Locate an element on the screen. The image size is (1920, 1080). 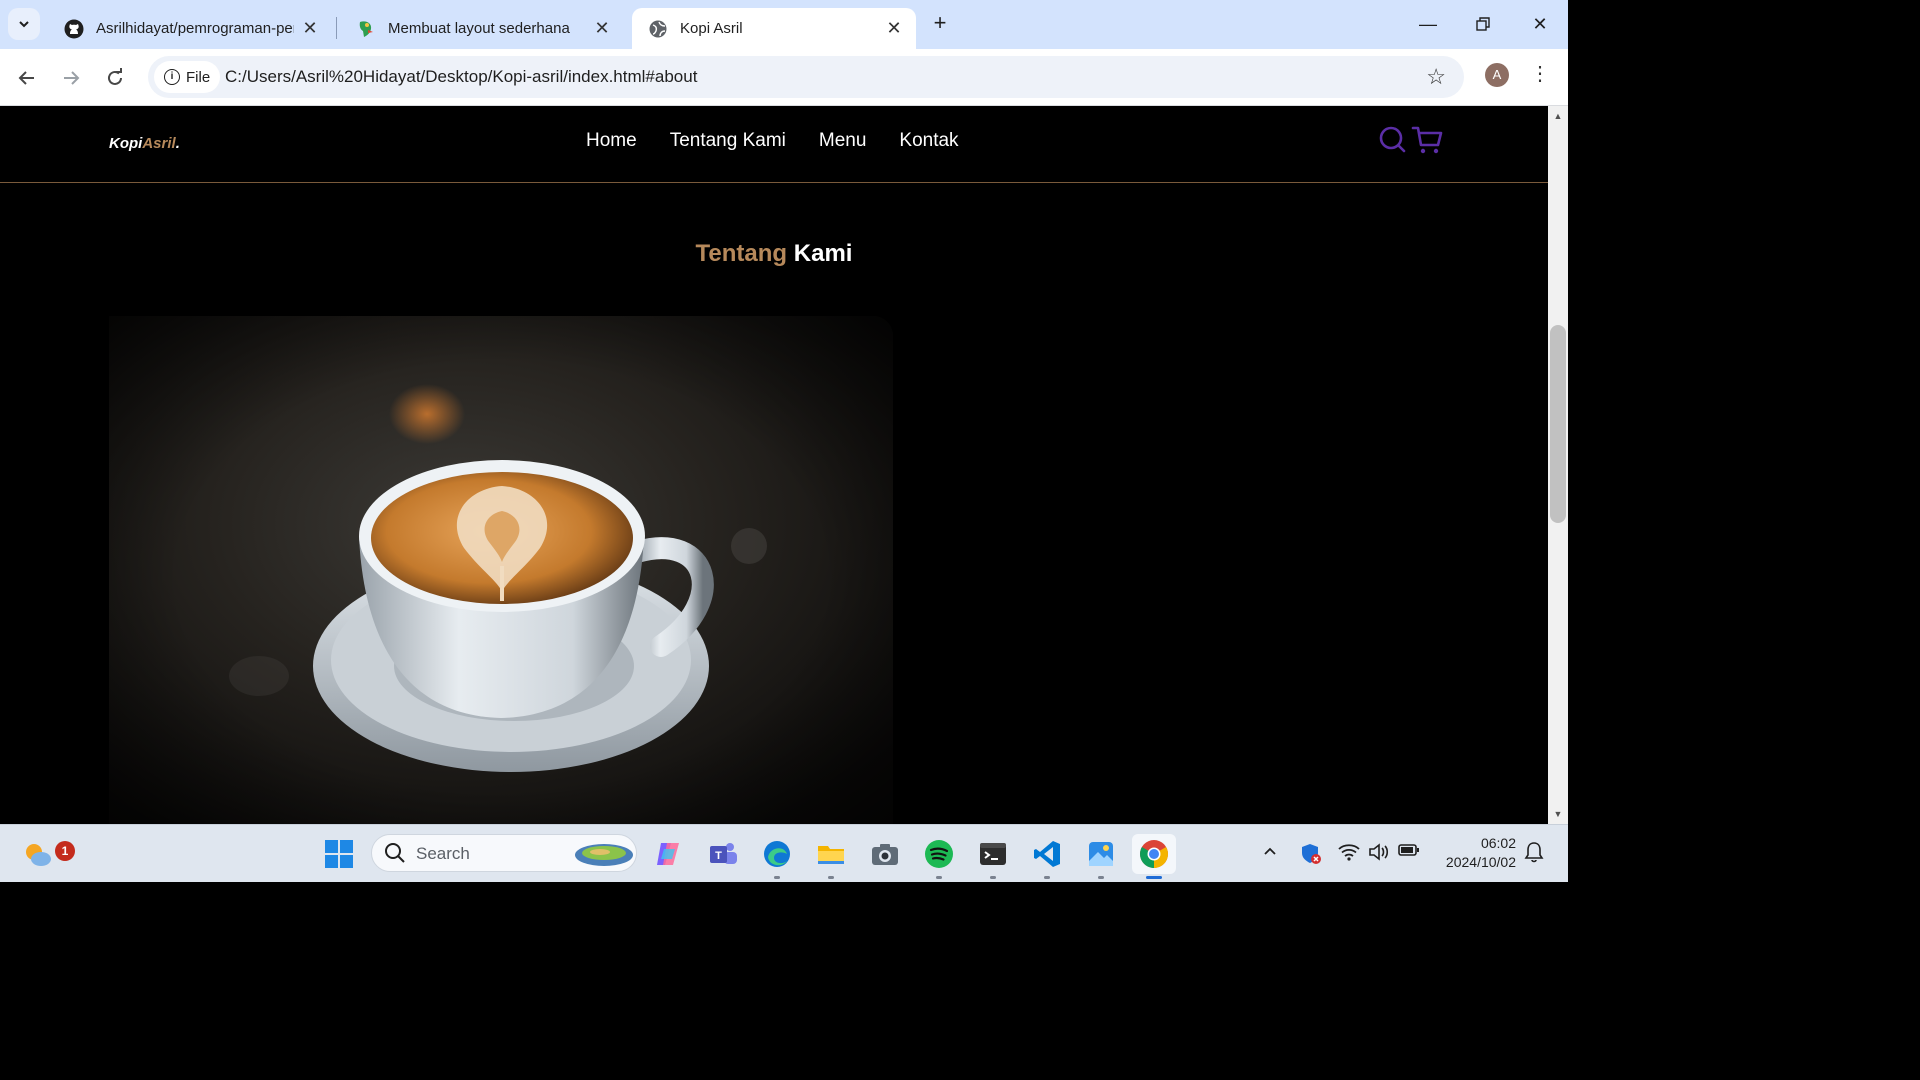
copilot-icon is located at coordinates (668, 854).